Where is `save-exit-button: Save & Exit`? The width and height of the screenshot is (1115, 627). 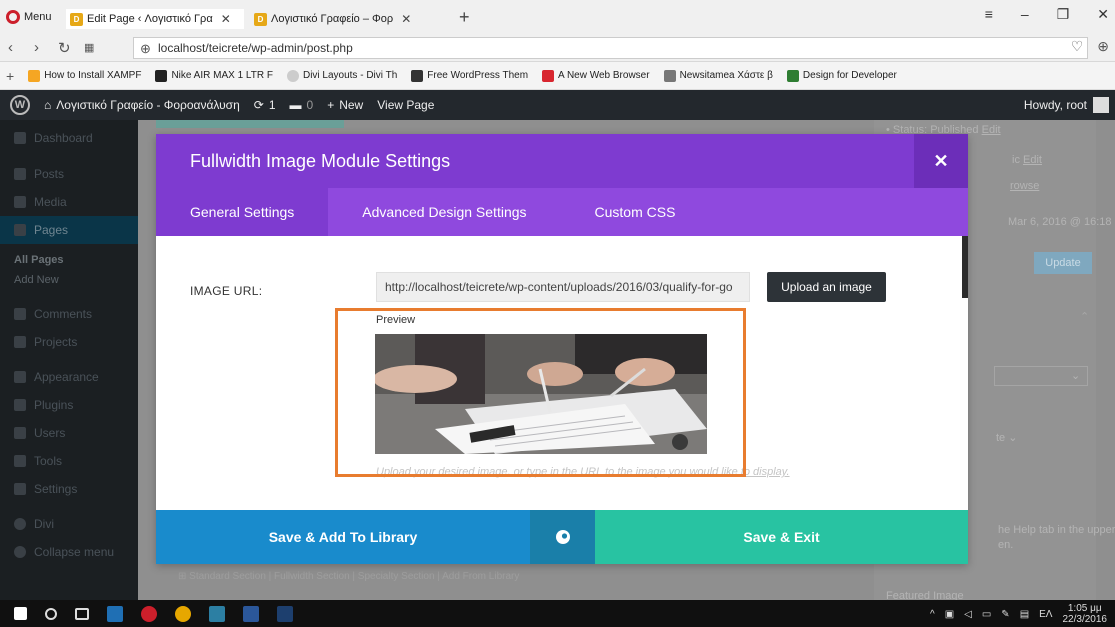
save-exit-button: Save & Exit is located at coordinates (781, 537).